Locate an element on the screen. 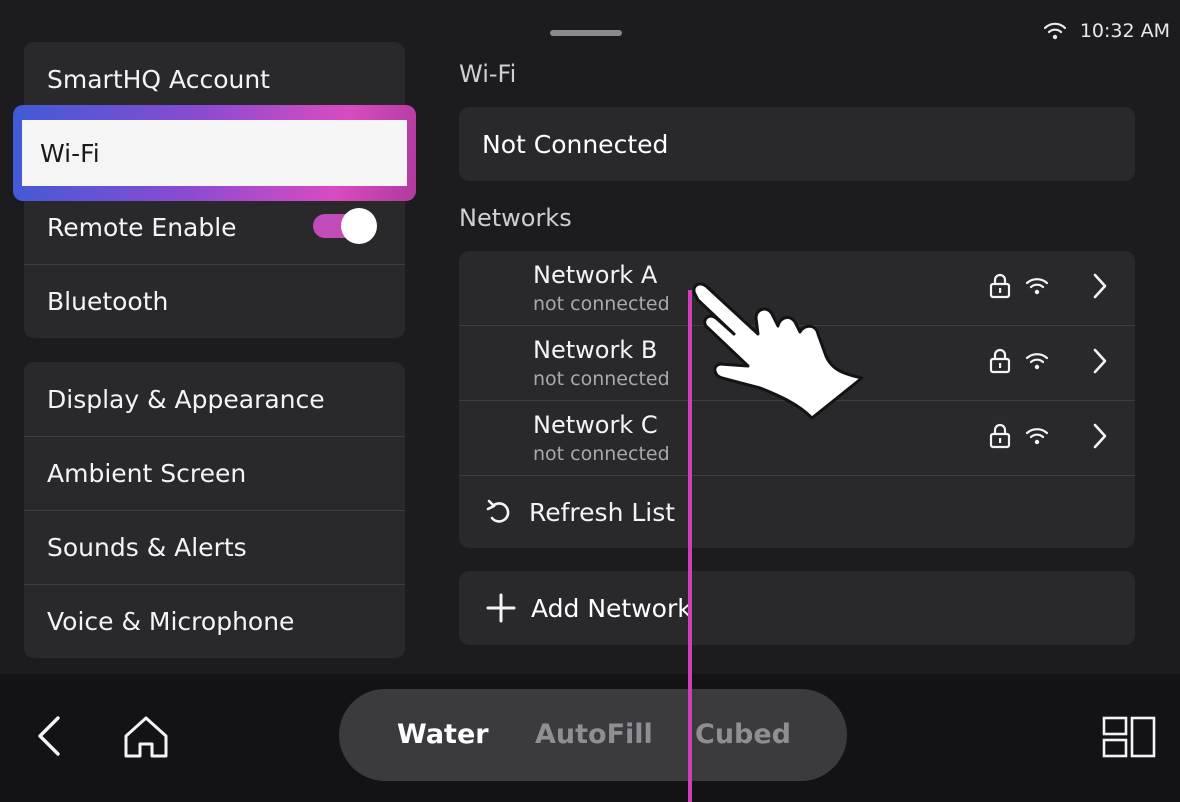  add-network-button: Add Network is located at coordinates (797, 608).